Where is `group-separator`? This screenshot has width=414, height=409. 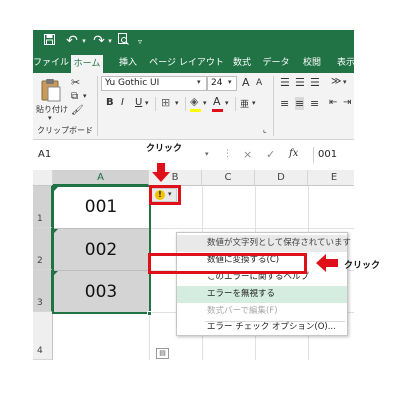 group-separator is located at coordinates (97, 106).